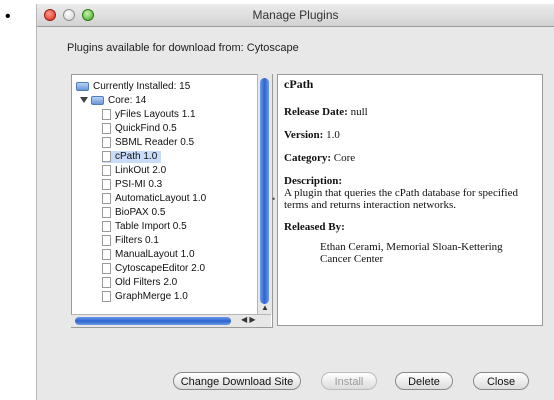 This screenshot has width=554, height=400. I want to click on version-line: Version: 1.0, so click(410, 135).